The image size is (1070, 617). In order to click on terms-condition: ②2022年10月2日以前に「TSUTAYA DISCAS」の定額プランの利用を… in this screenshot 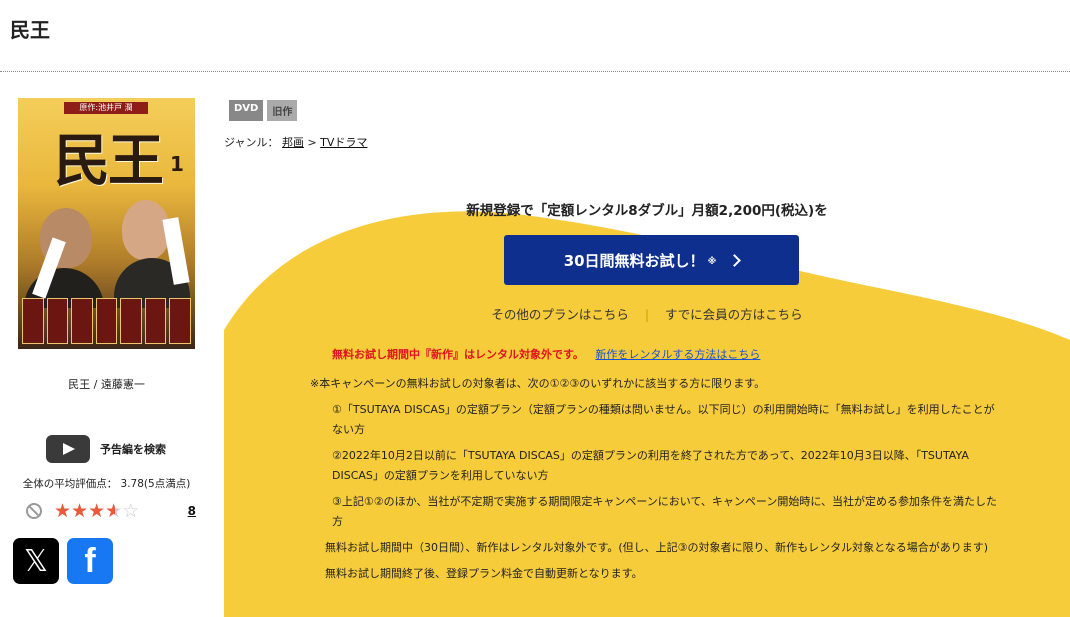, I will do `click(650, 465)`.